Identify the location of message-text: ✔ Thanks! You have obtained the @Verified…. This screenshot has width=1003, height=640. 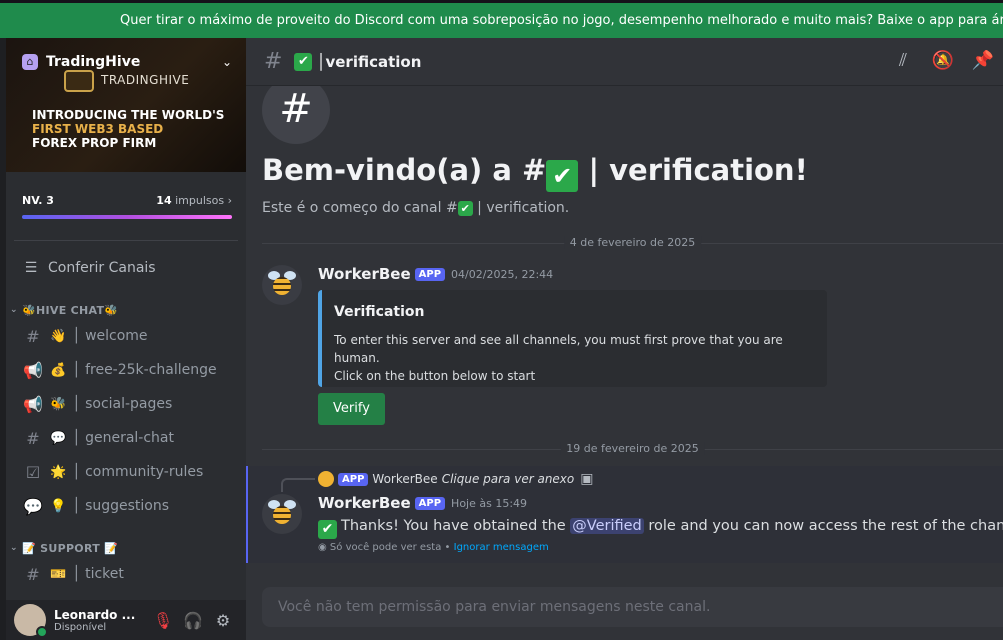
(660, 528).